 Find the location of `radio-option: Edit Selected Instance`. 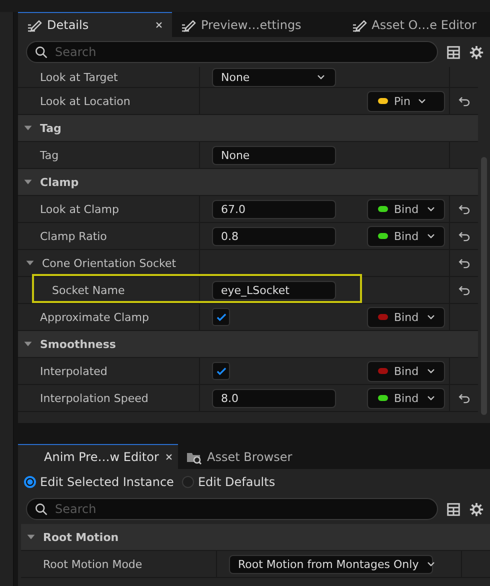

radio-option: Edit Selected Instance is located at coordinates (99, 481).